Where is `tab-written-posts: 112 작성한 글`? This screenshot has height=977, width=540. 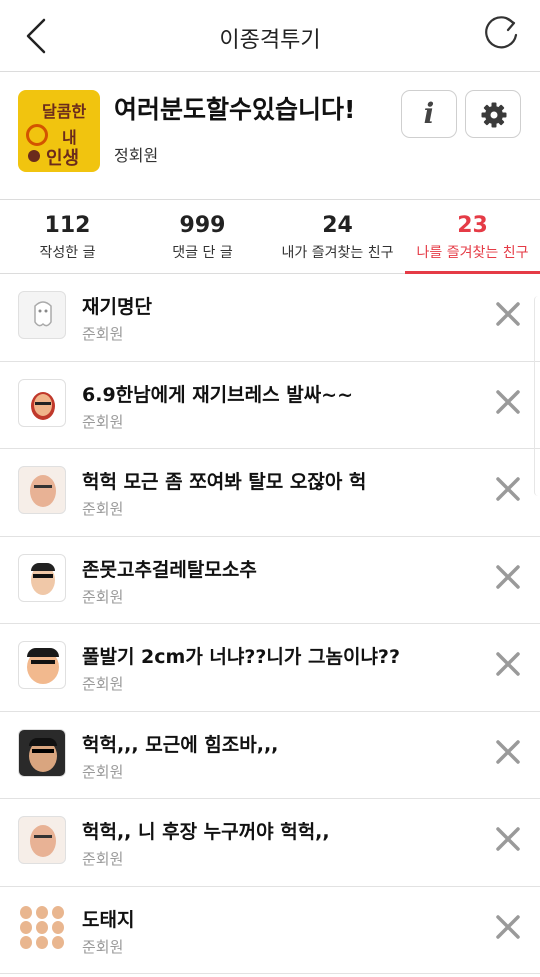 tab-written-posts: 112 작성한 글 is located at coordinates (67, 237).